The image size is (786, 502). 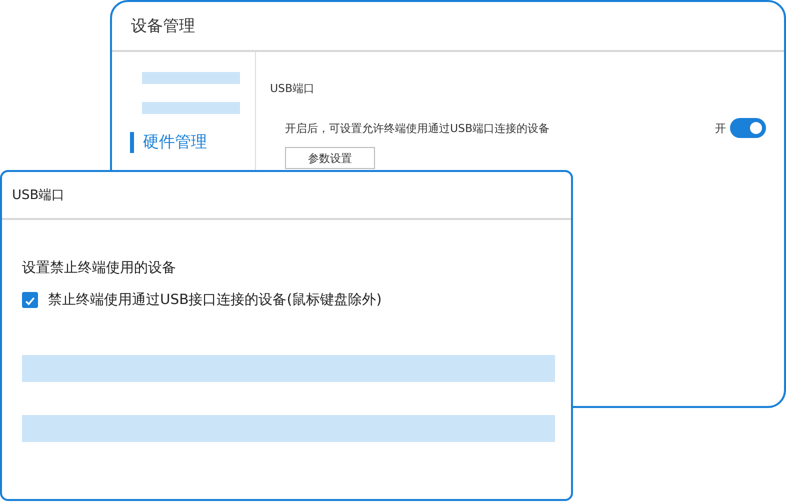 What do you see at coordinates (720, 128) in the screenshot?
I see `switch-label: 开` at bounding box center [720, 128].